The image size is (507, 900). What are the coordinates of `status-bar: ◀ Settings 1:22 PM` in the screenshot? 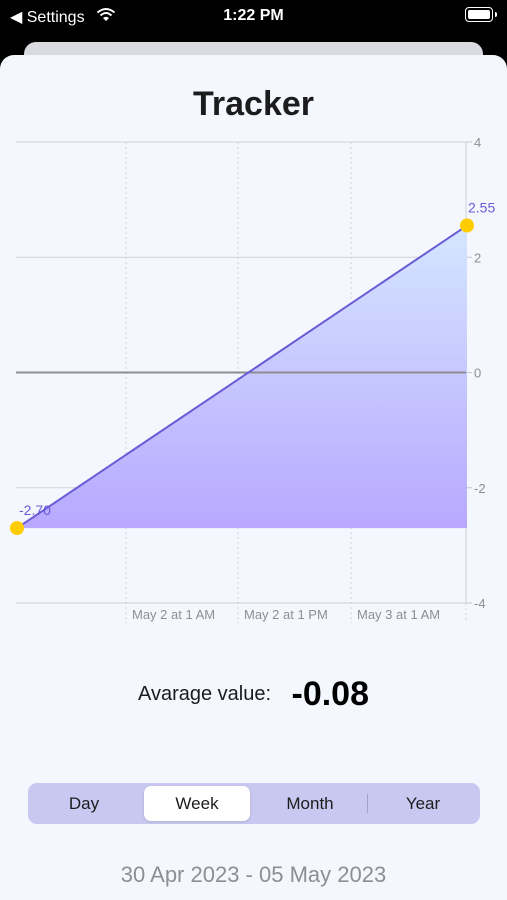 It's located at (253, 16).